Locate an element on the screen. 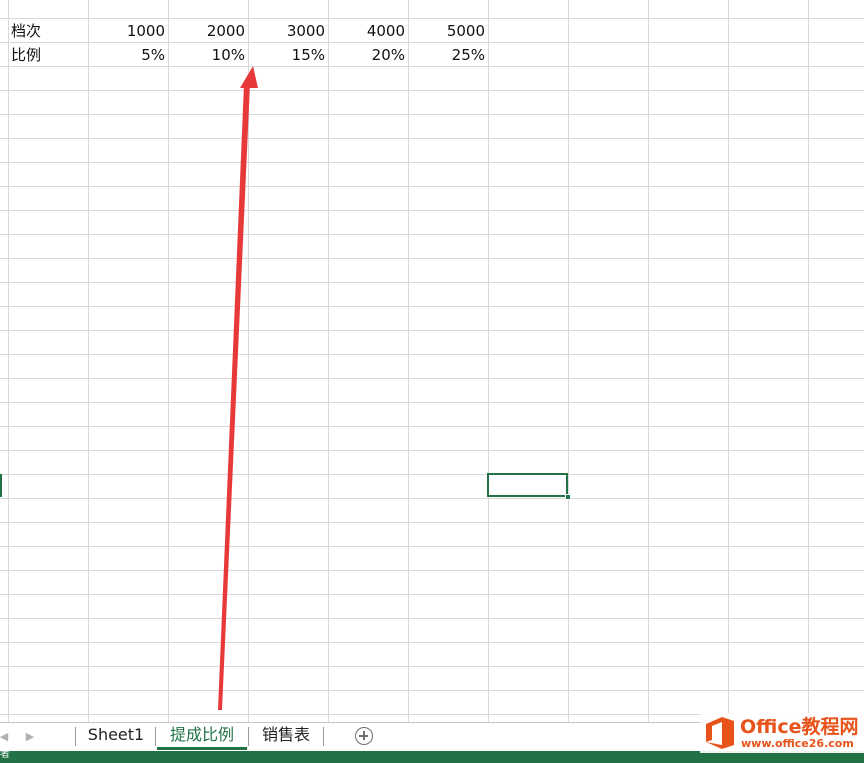 The height and width of the screenshot is (763, 864). cell-row2-col4: 20% is located at coordinates (368, 55).